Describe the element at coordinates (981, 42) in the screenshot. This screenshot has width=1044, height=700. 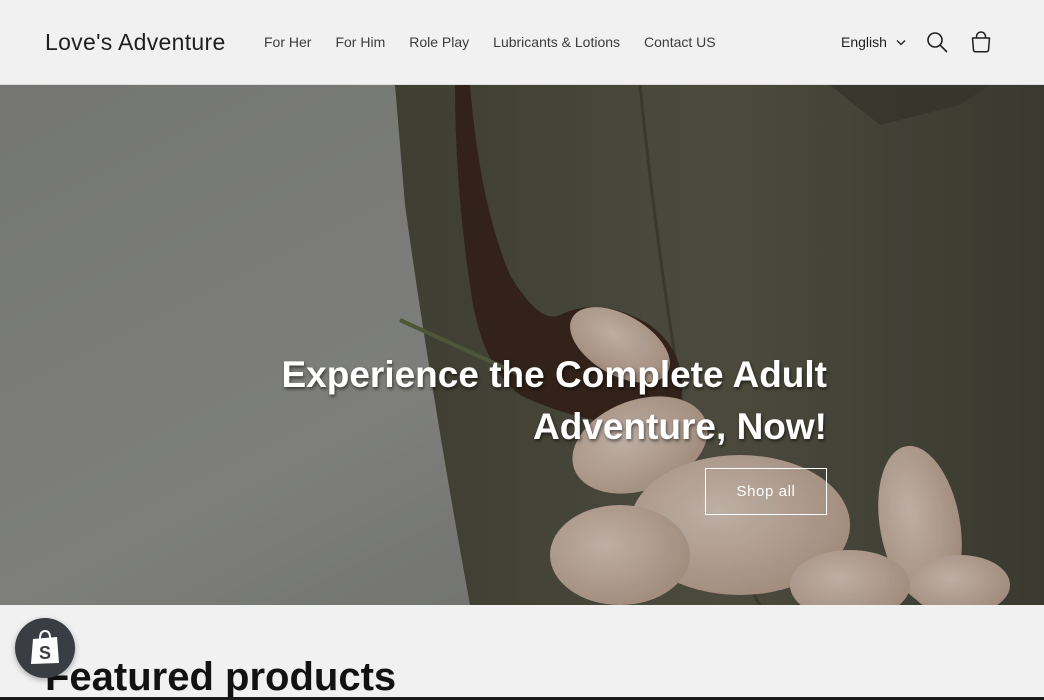
I see `cart-icon` at that location.